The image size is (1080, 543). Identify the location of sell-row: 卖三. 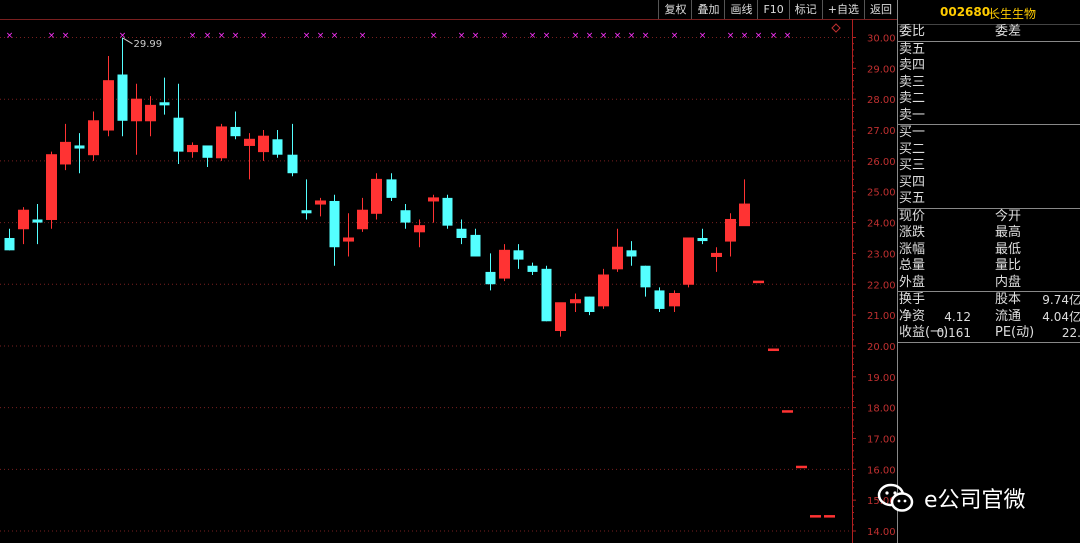
(989, 83).